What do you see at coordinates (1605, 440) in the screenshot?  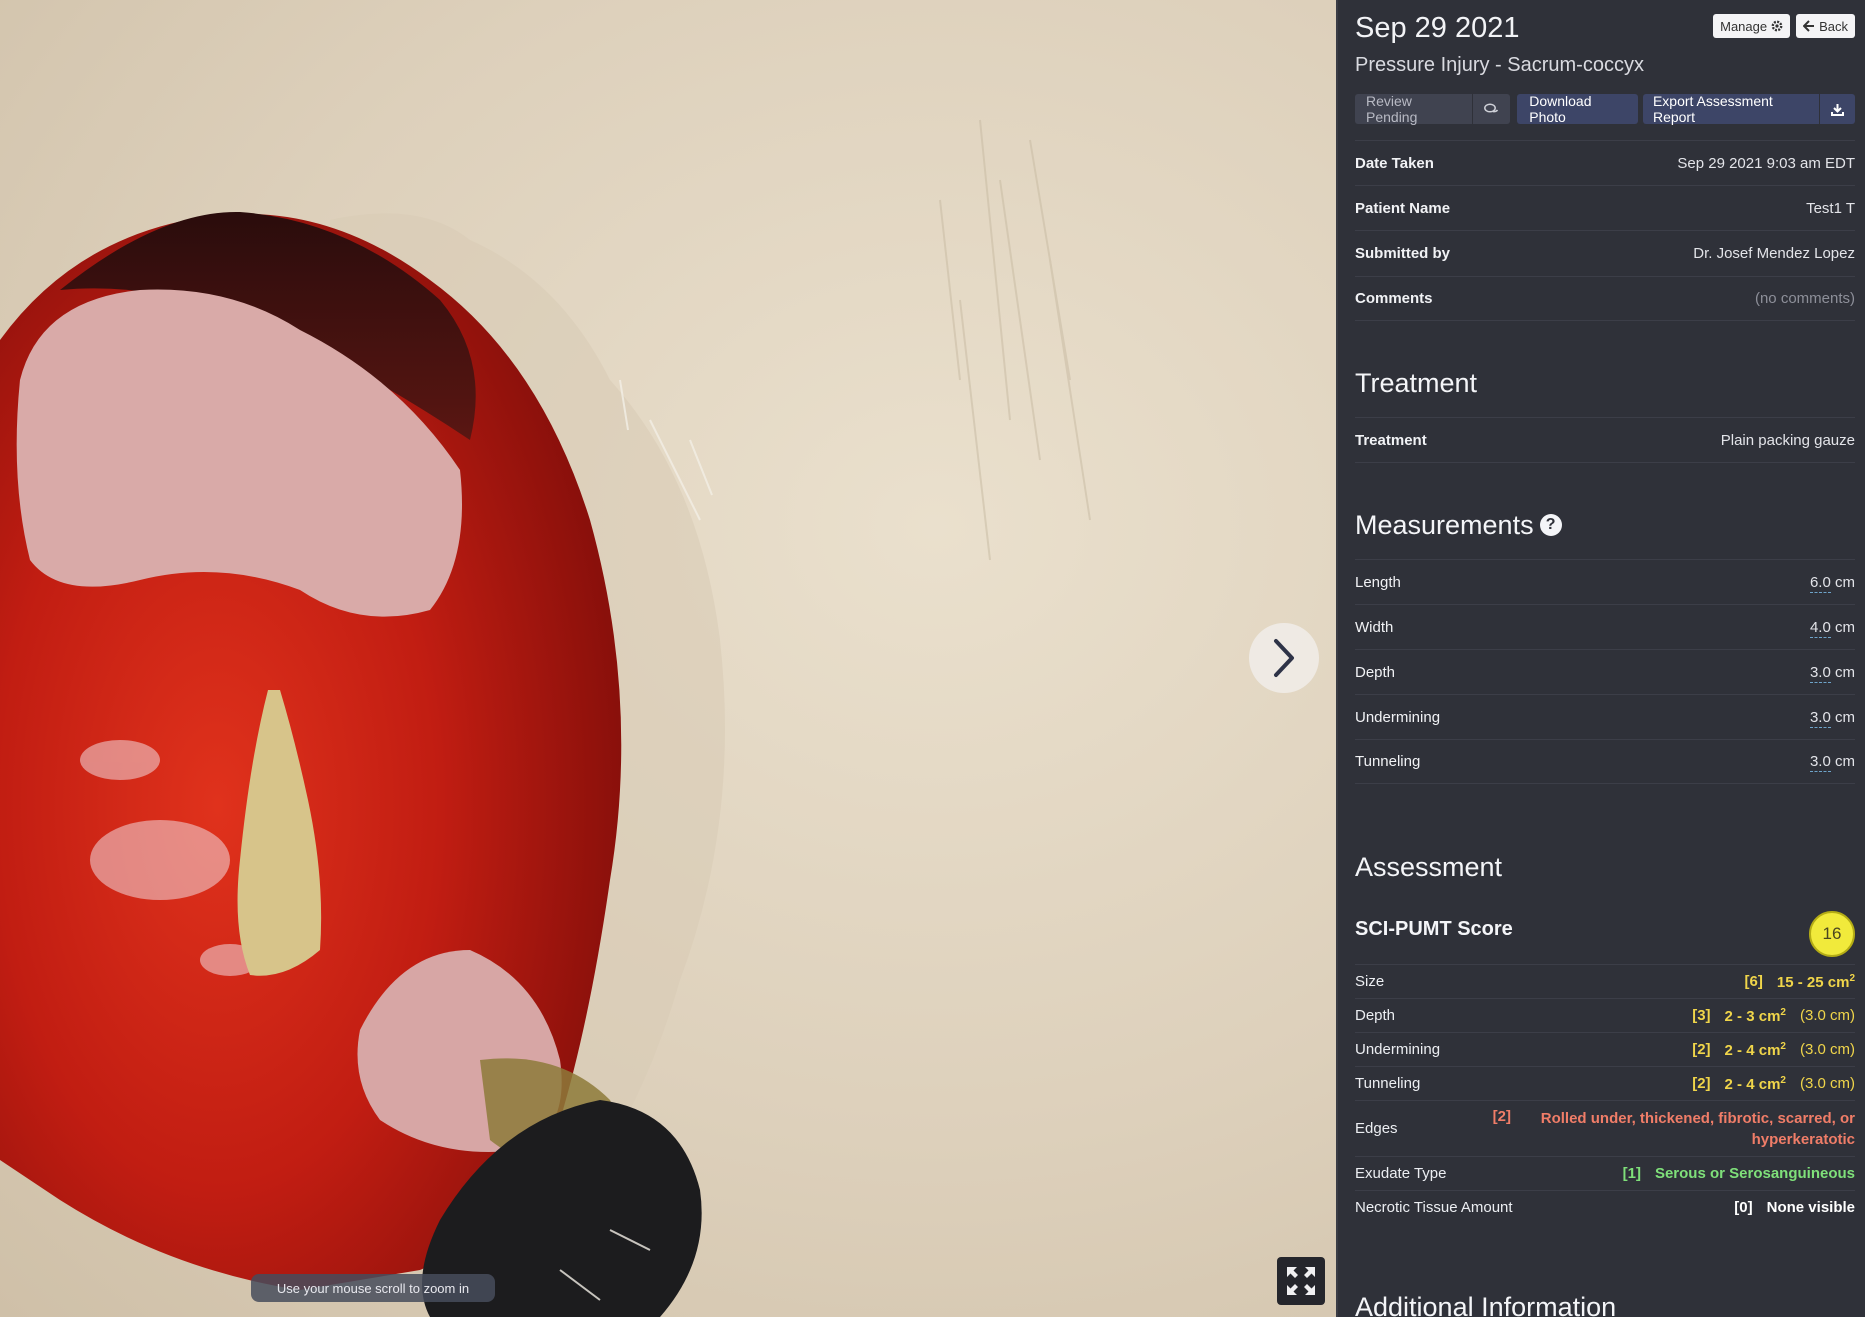 I see `treatment-row: Treatment Plain packing gauze` at bounding box center [1605, 440].